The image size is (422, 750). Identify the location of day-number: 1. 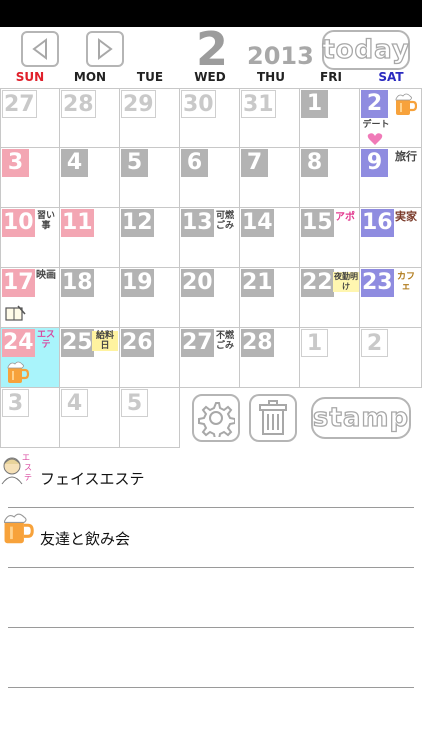
(314, 343).